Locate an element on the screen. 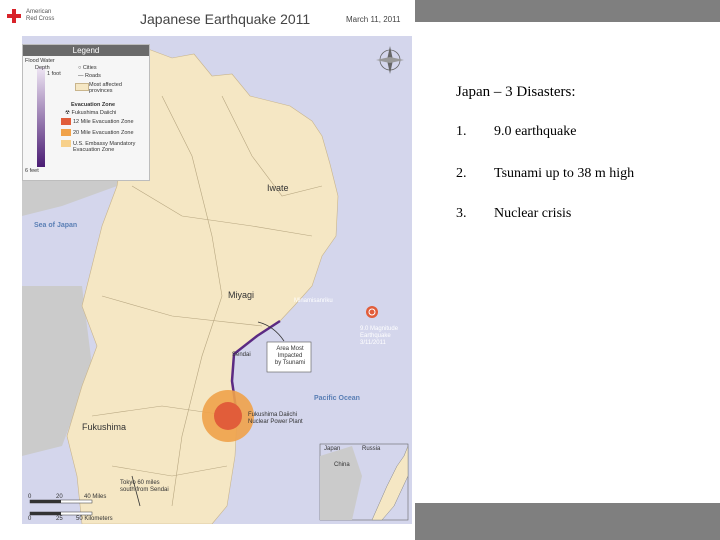 The image size is (720, 540). scale-miles-20: 20 is located at coordinates (59, 497).